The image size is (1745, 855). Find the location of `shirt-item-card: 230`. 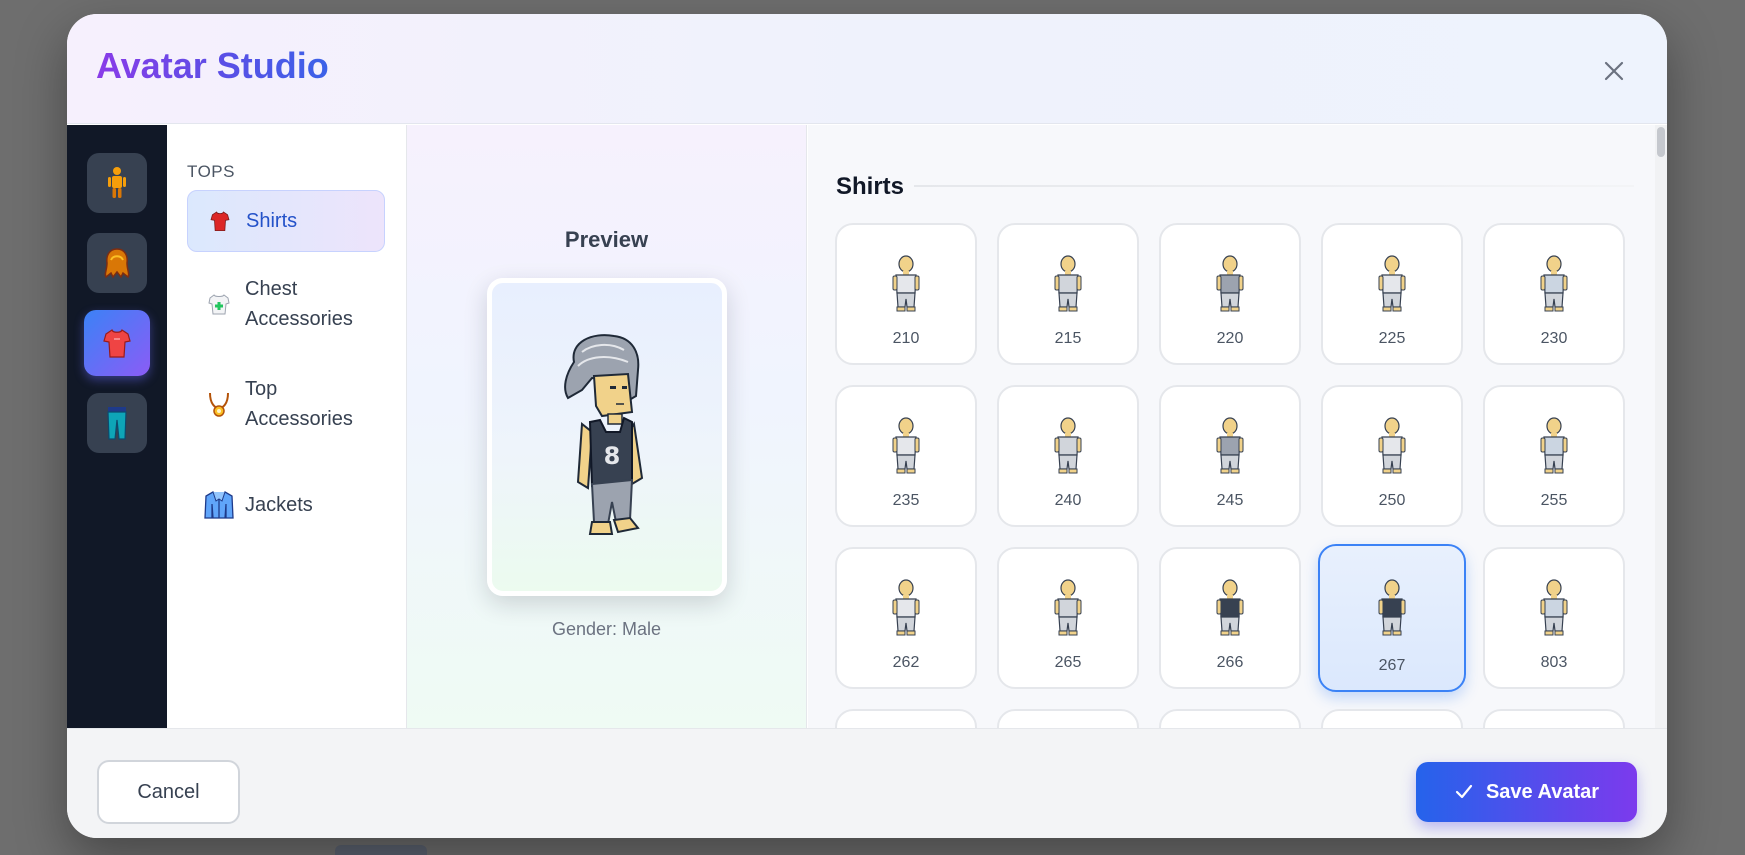

shirt-item-card: 230 is located at coordinates (1554, 294).